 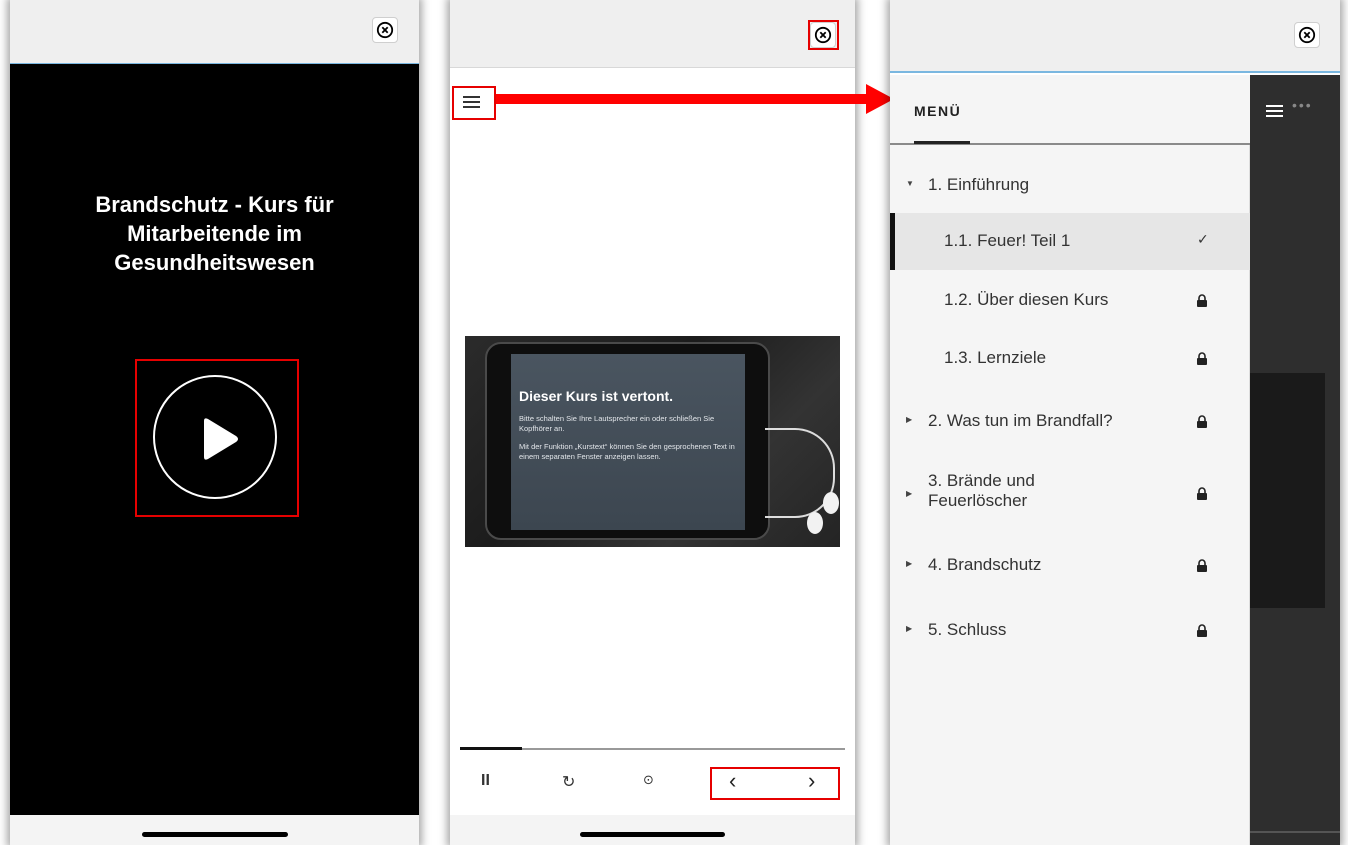 I want to click on red-arrow, so click(x=695, y=99).